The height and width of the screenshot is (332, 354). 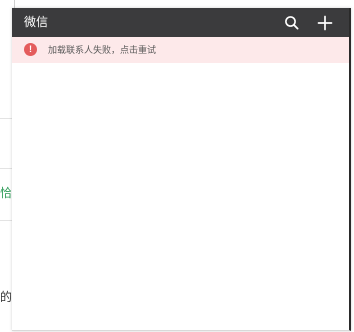 I want to click on search-button, so click(x=292, y=23).